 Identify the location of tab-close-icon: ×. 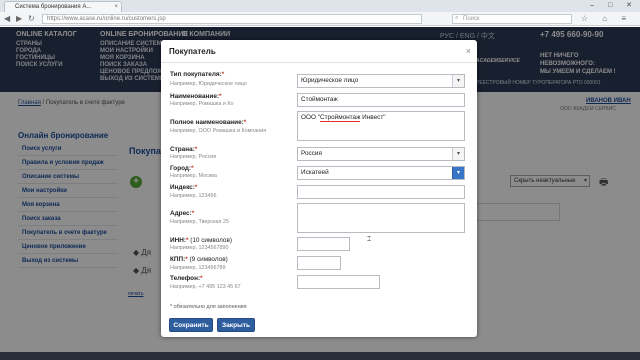
(116, 7).